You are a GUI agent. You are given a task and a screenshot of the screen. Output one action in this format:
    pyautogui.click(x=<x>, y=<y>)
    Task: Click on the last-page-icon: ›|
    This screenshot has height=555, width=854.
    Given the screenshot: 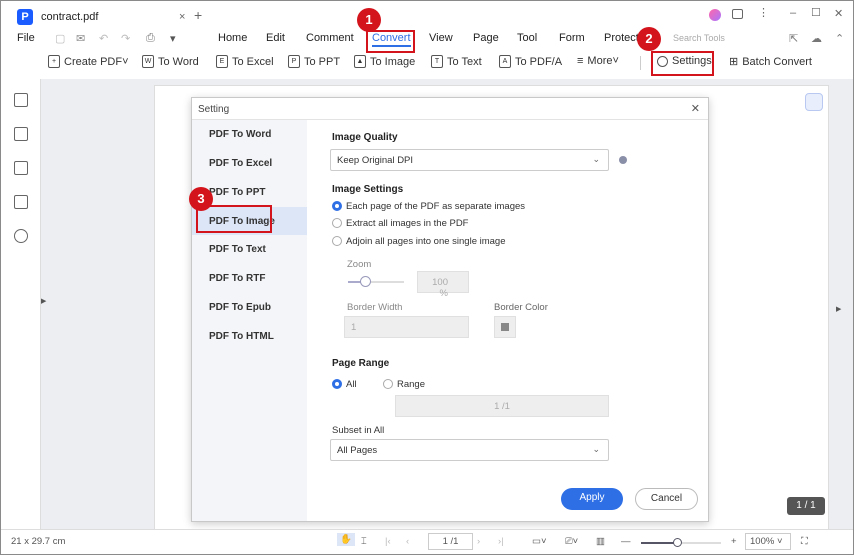 What is the action you would take?
    pyautogui.click(x=501, y=541)
    